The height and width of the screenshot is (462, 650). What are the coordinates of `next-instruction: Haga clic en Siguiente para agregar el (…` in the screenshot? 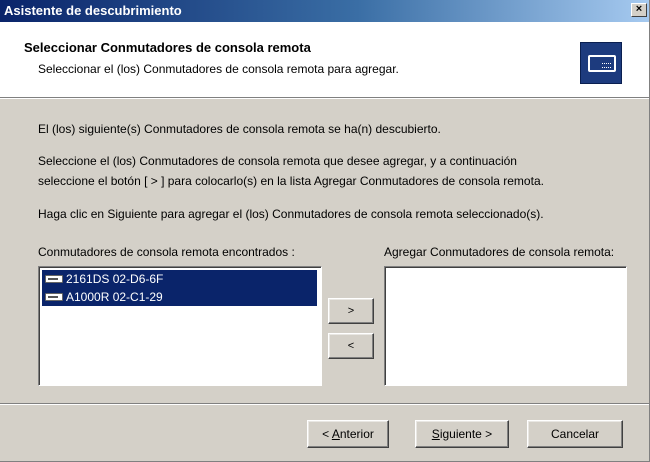 It's located at (291, 214).